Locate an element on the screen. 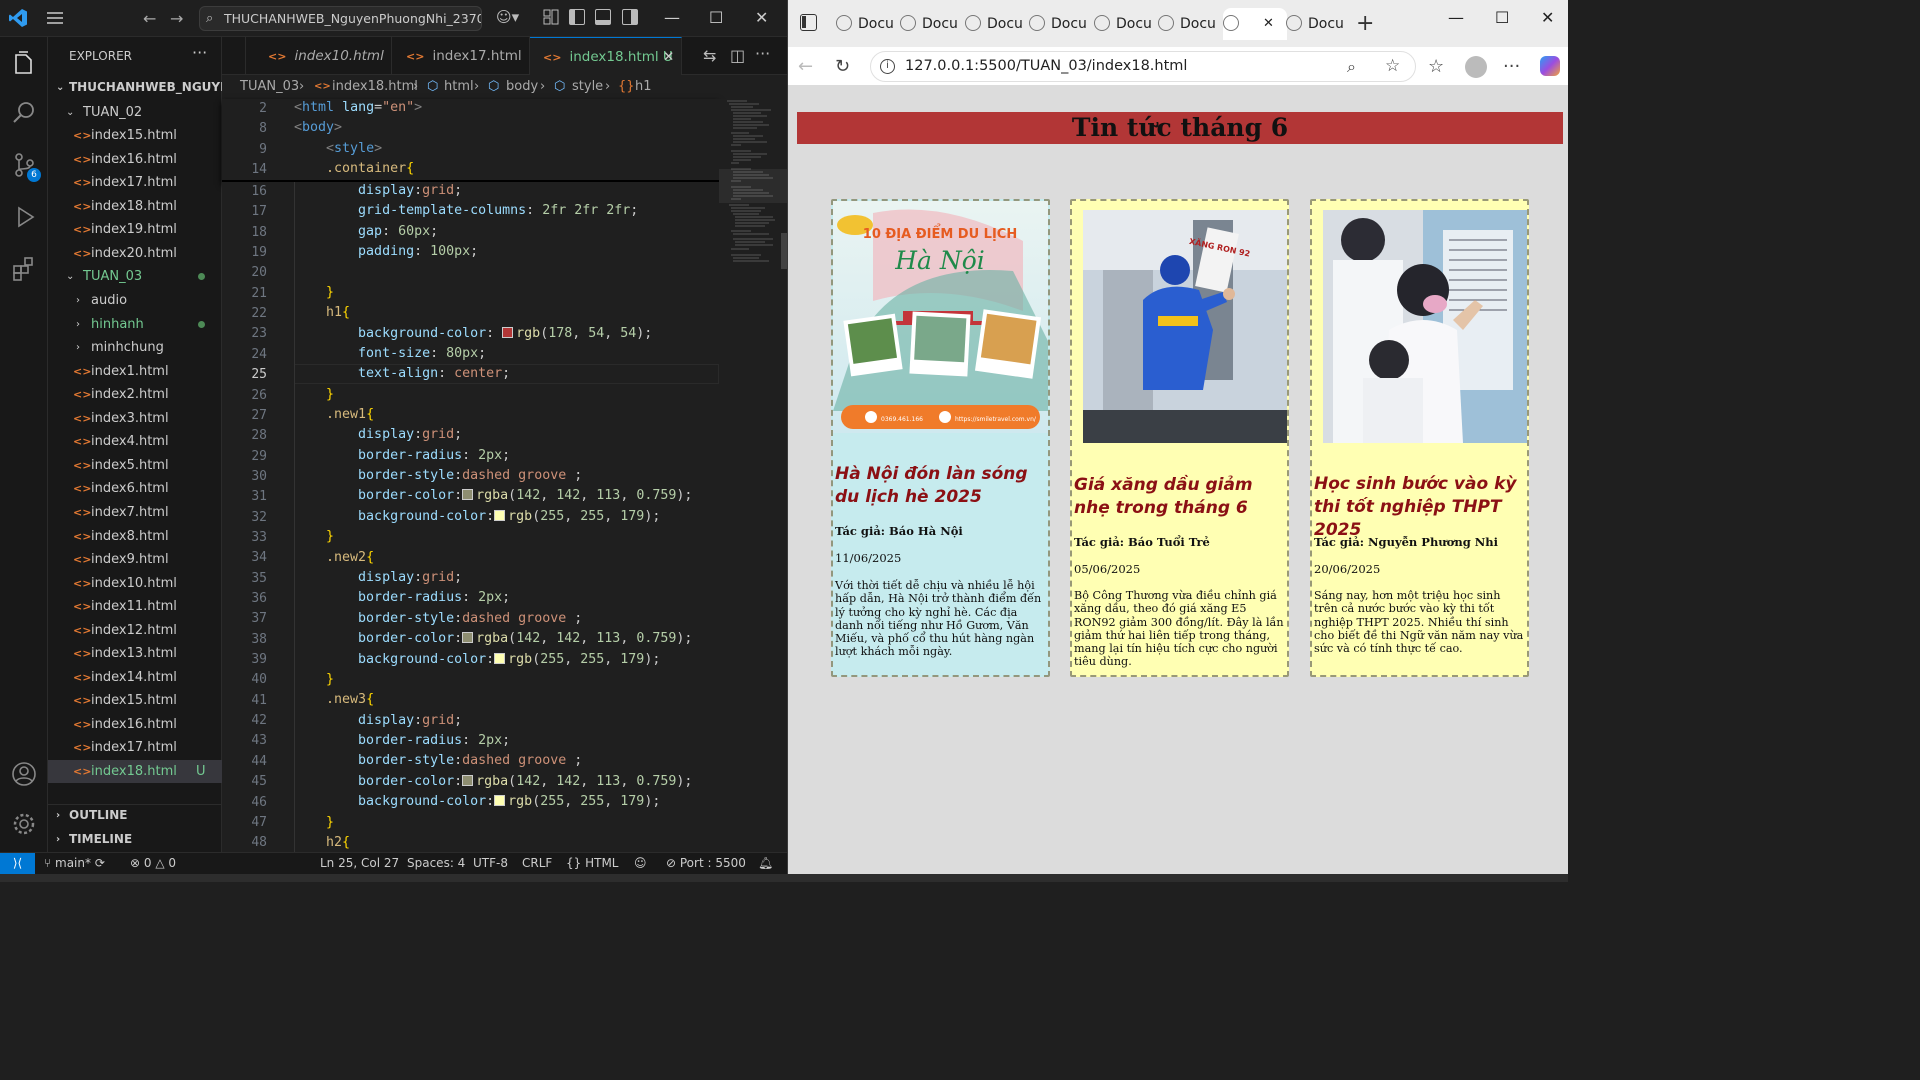 The image size is (1920, 1080). new-tab-icon: + is located at coordinates (1365, 23).